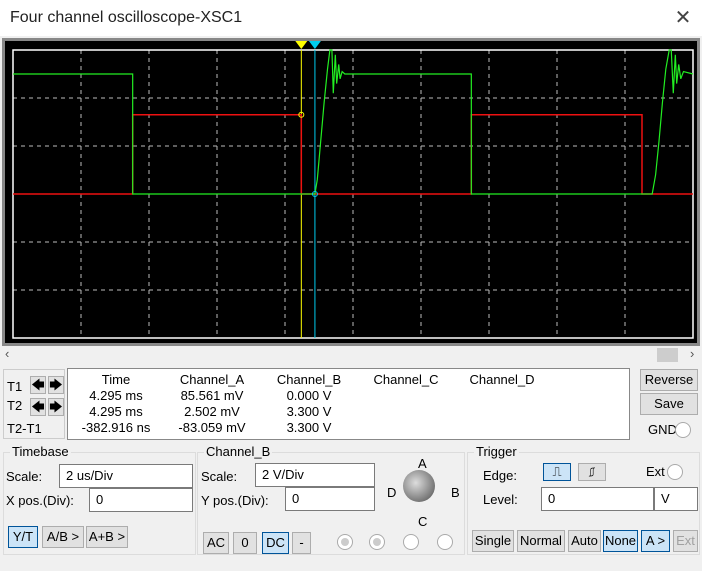 The image size is (702, 571). What do you see at coordinates (345, 542) in the screenshot?
I see `channel-a-radio` at bounding box center [345, 542].